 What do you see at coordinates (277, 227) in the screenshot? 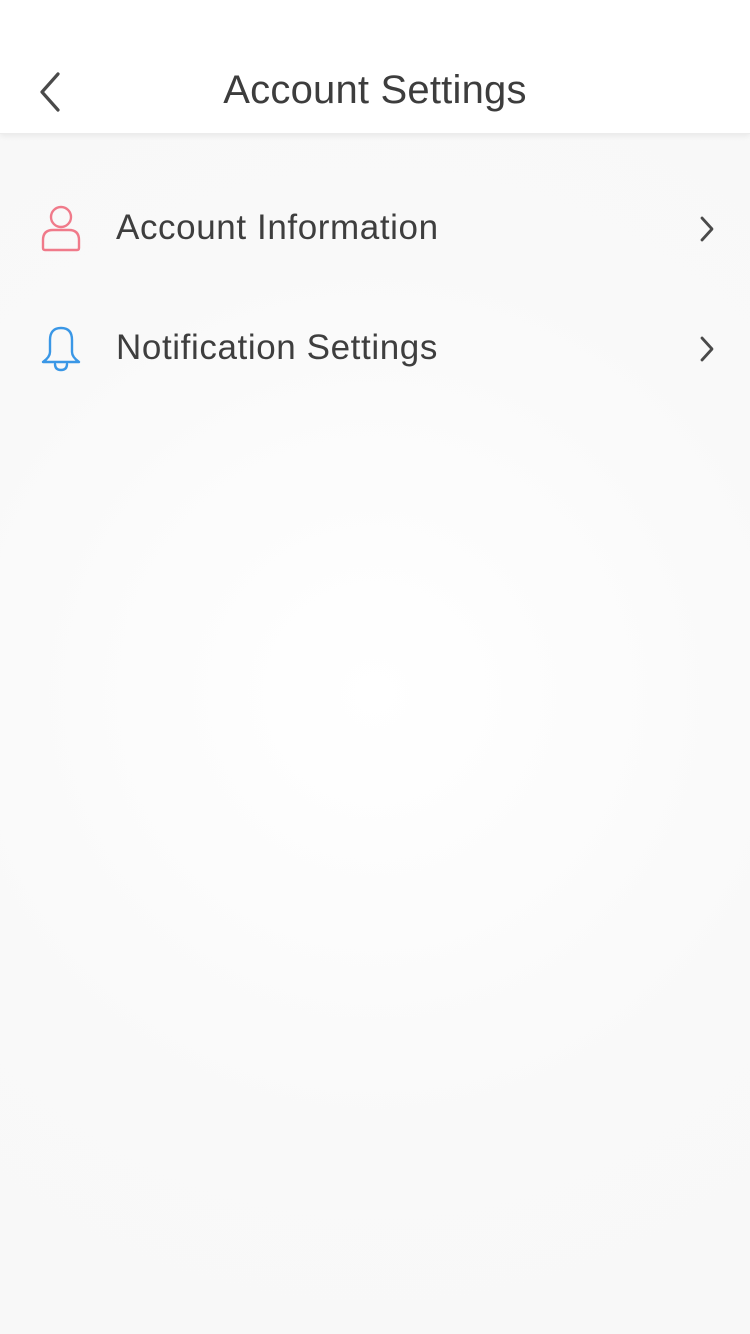
I see `account-information-label: Account Information` at bounding box center [277, 227].